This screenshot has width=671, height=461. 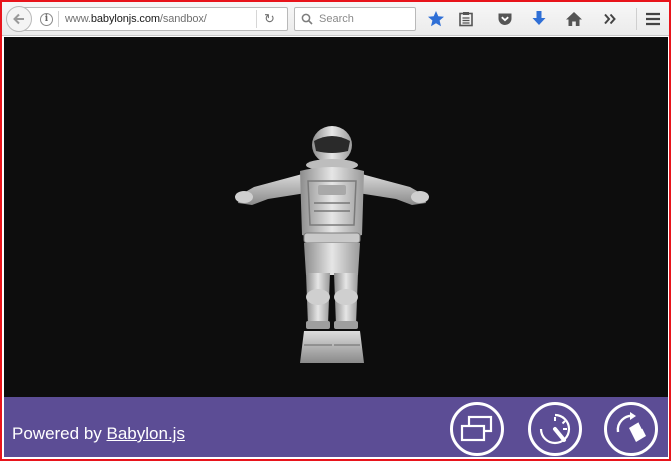 I want to click on hamburger-menu-icon, so click(x=653, y=19).